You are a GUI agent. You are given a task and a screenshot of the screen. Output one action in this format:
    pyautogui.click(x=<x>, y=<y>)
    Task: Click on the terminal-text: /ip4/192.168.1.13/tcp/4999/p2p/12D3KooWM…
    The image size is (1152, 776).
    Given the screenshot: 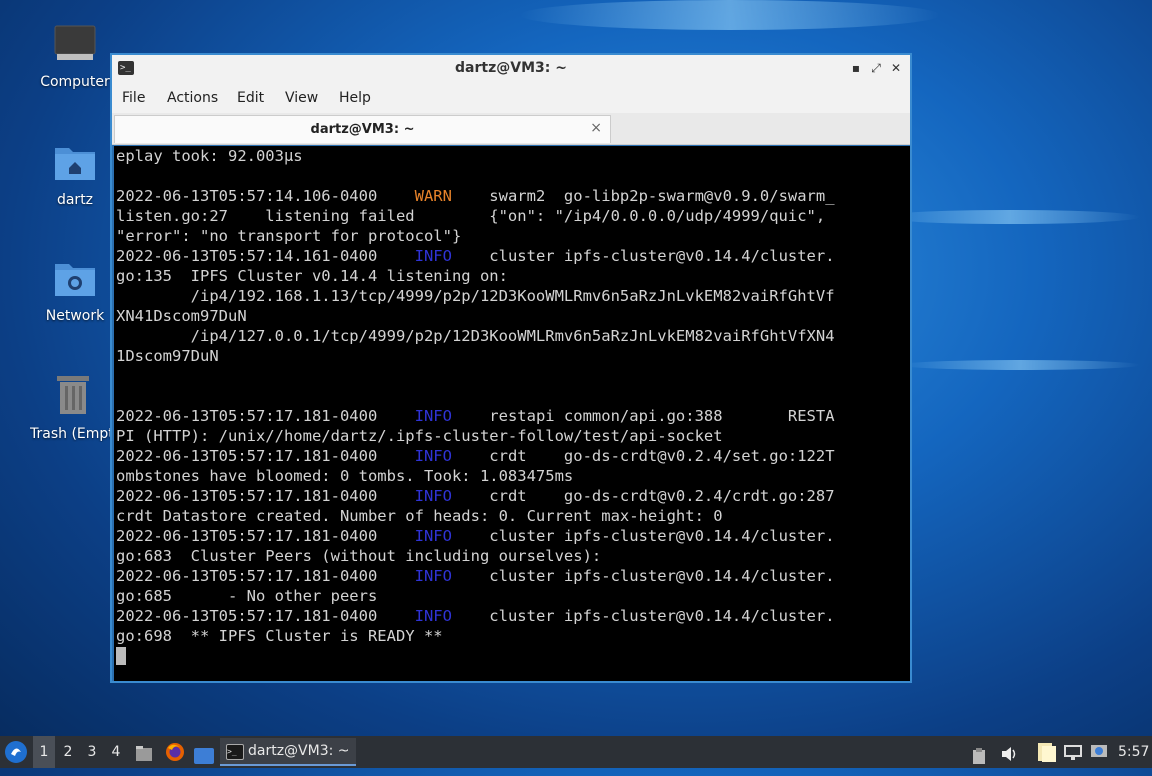 What is the action you would take?
    pyautogui.click(x=475, y=296)
    